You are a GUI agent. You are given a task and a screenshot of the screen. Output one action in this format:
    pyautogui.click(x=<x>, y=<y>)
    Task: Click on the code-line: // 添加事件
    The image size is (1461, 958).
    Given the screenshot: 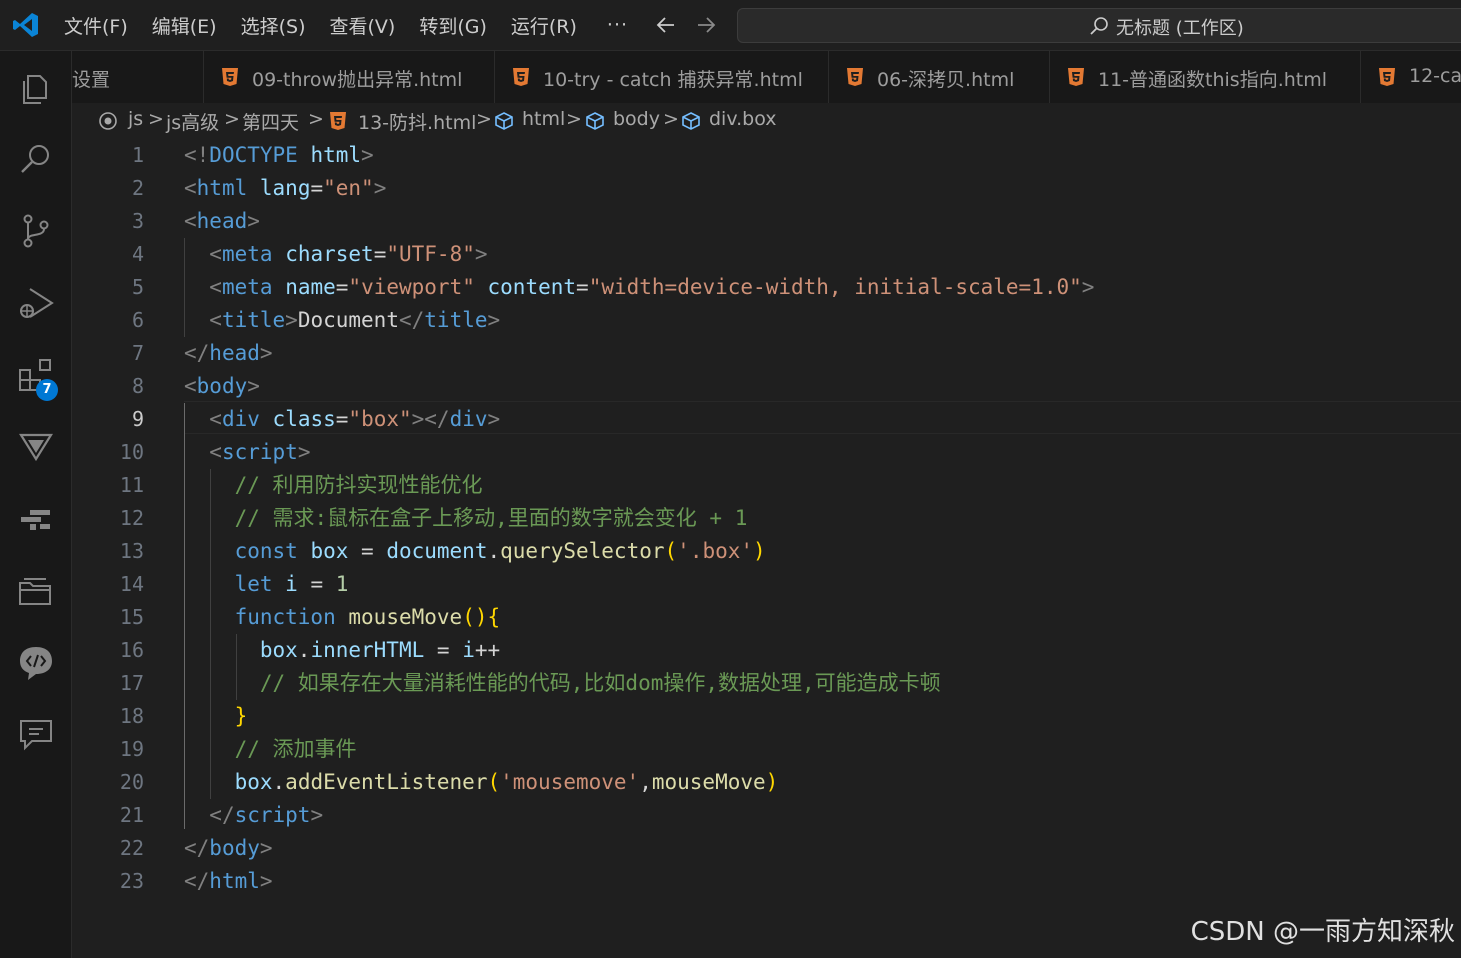 What is the action you would take?
    pyautogui.click(x=270, y=749)
    